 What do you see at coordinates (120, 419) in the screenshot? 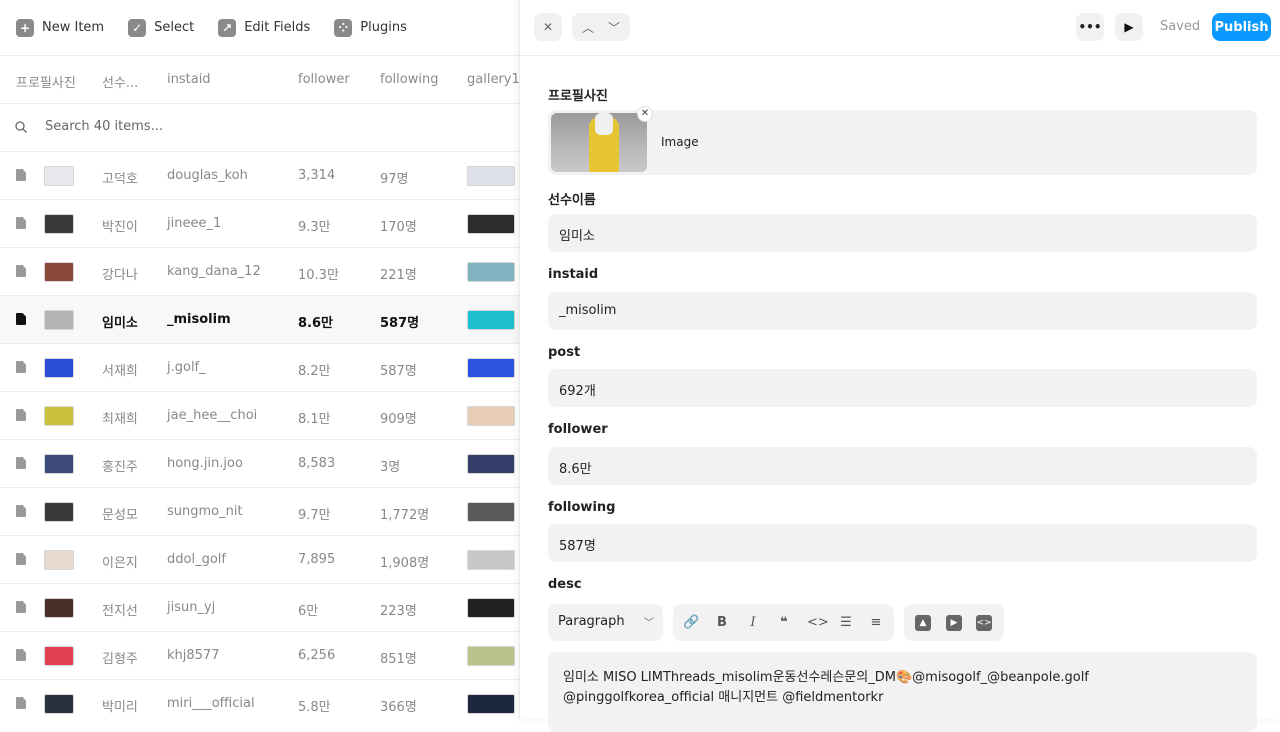
I see `row-name: 최재희` at bounding box center [120, 419].